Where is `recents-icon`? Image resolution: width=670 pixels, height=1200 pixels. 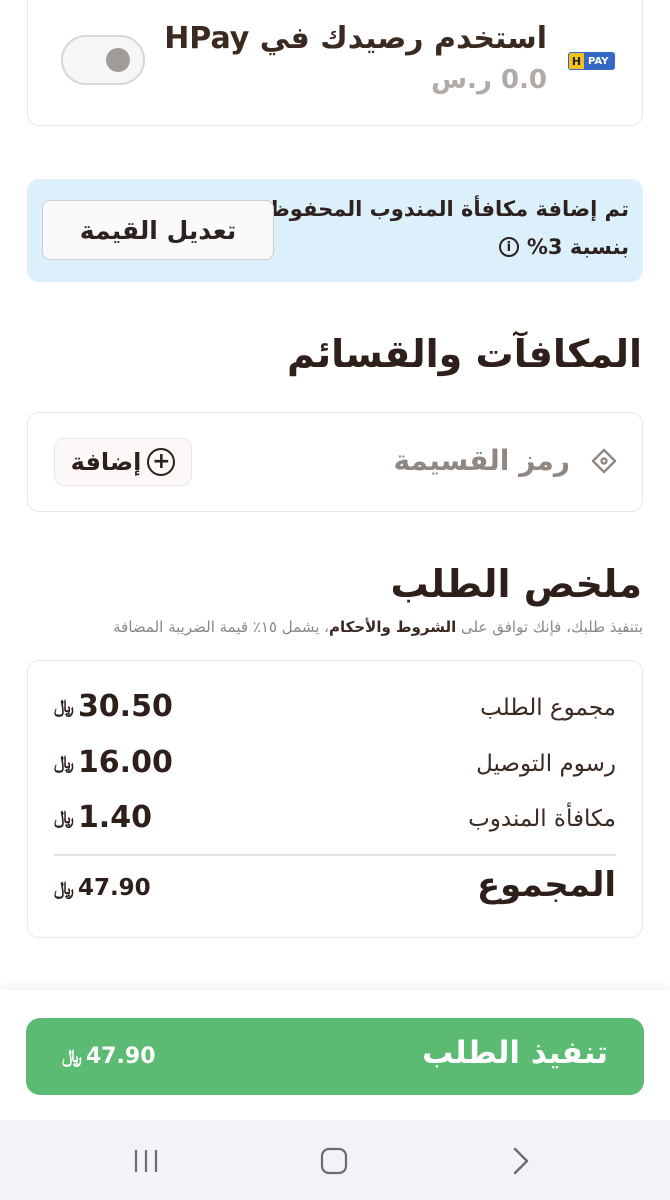 recents-icon is located at coordinates (146, 1161).